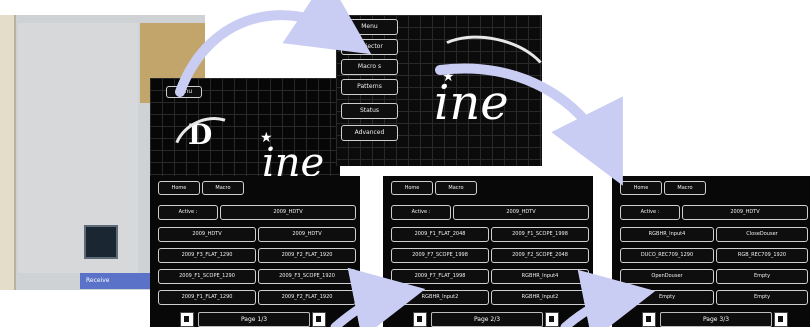 Image resolution: width=810 pixels, height=327 pixels. What do you see at coordinates (273, 48) in the screenshot?
I see `arrow-small-to-main` at bounding box center [273, 48].